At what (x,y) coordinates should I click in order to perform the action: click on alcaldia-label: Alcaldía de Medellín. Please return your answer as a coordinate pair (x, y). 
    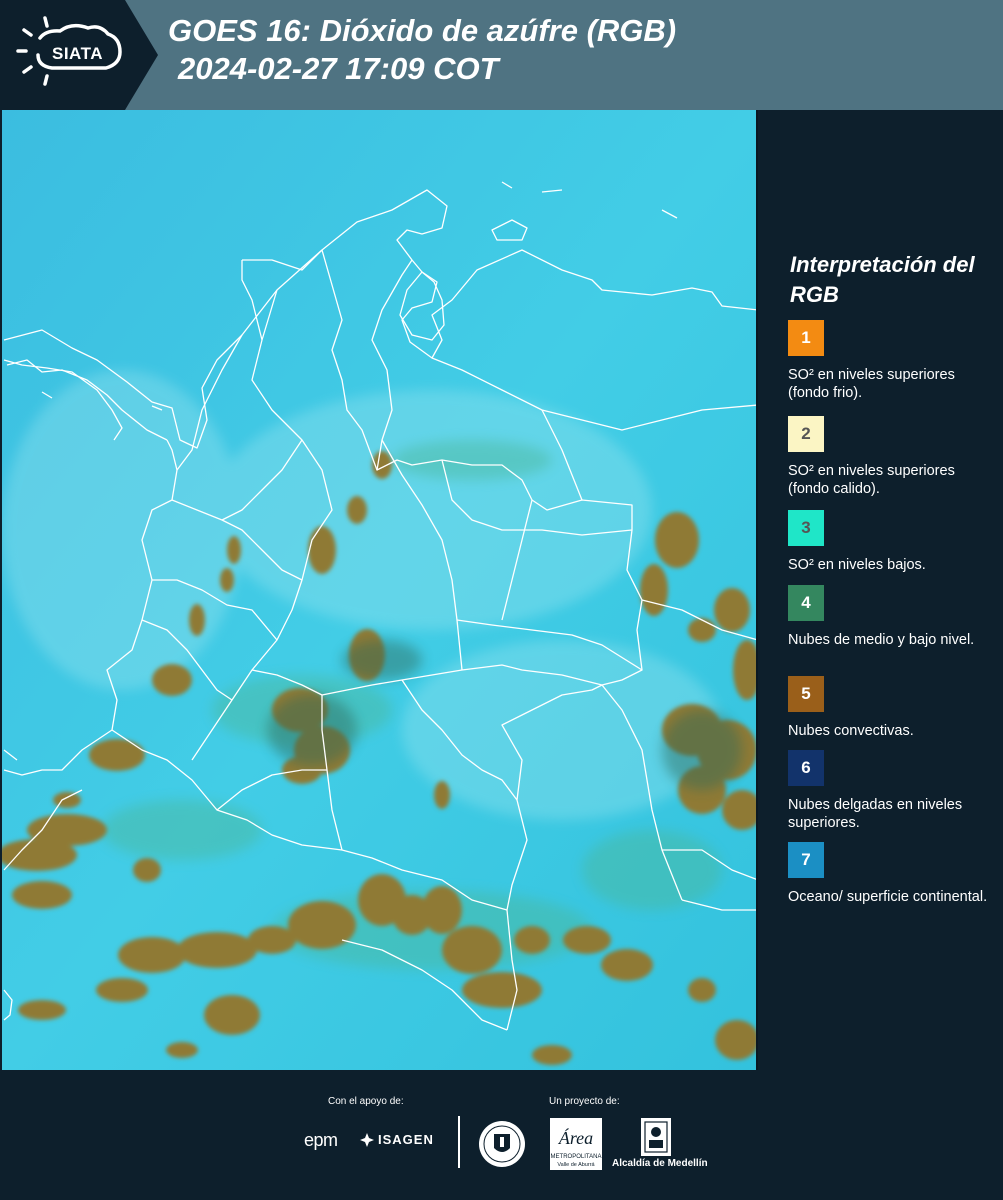
    Looking at the image, I should click on (660, 1163).